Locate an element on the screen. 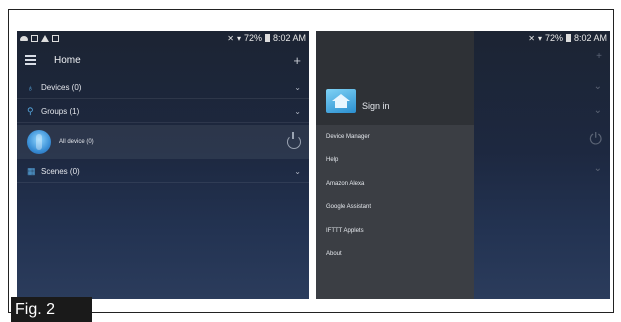  bulb-icon: ♁ is located at coordinates (30, 87).